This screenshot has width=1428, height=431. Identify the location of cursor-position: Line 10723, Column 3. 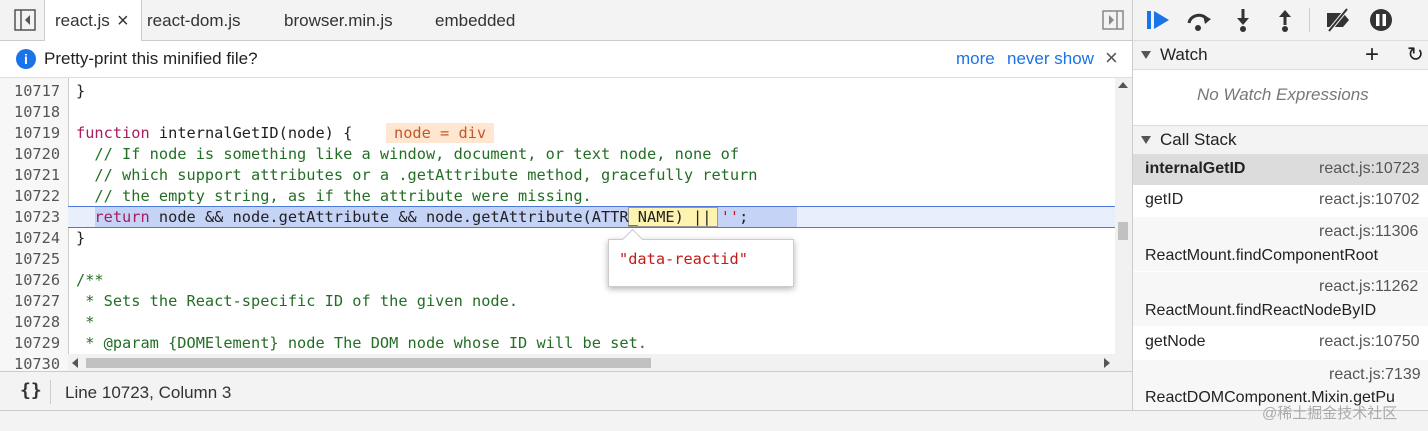
(148, 392).